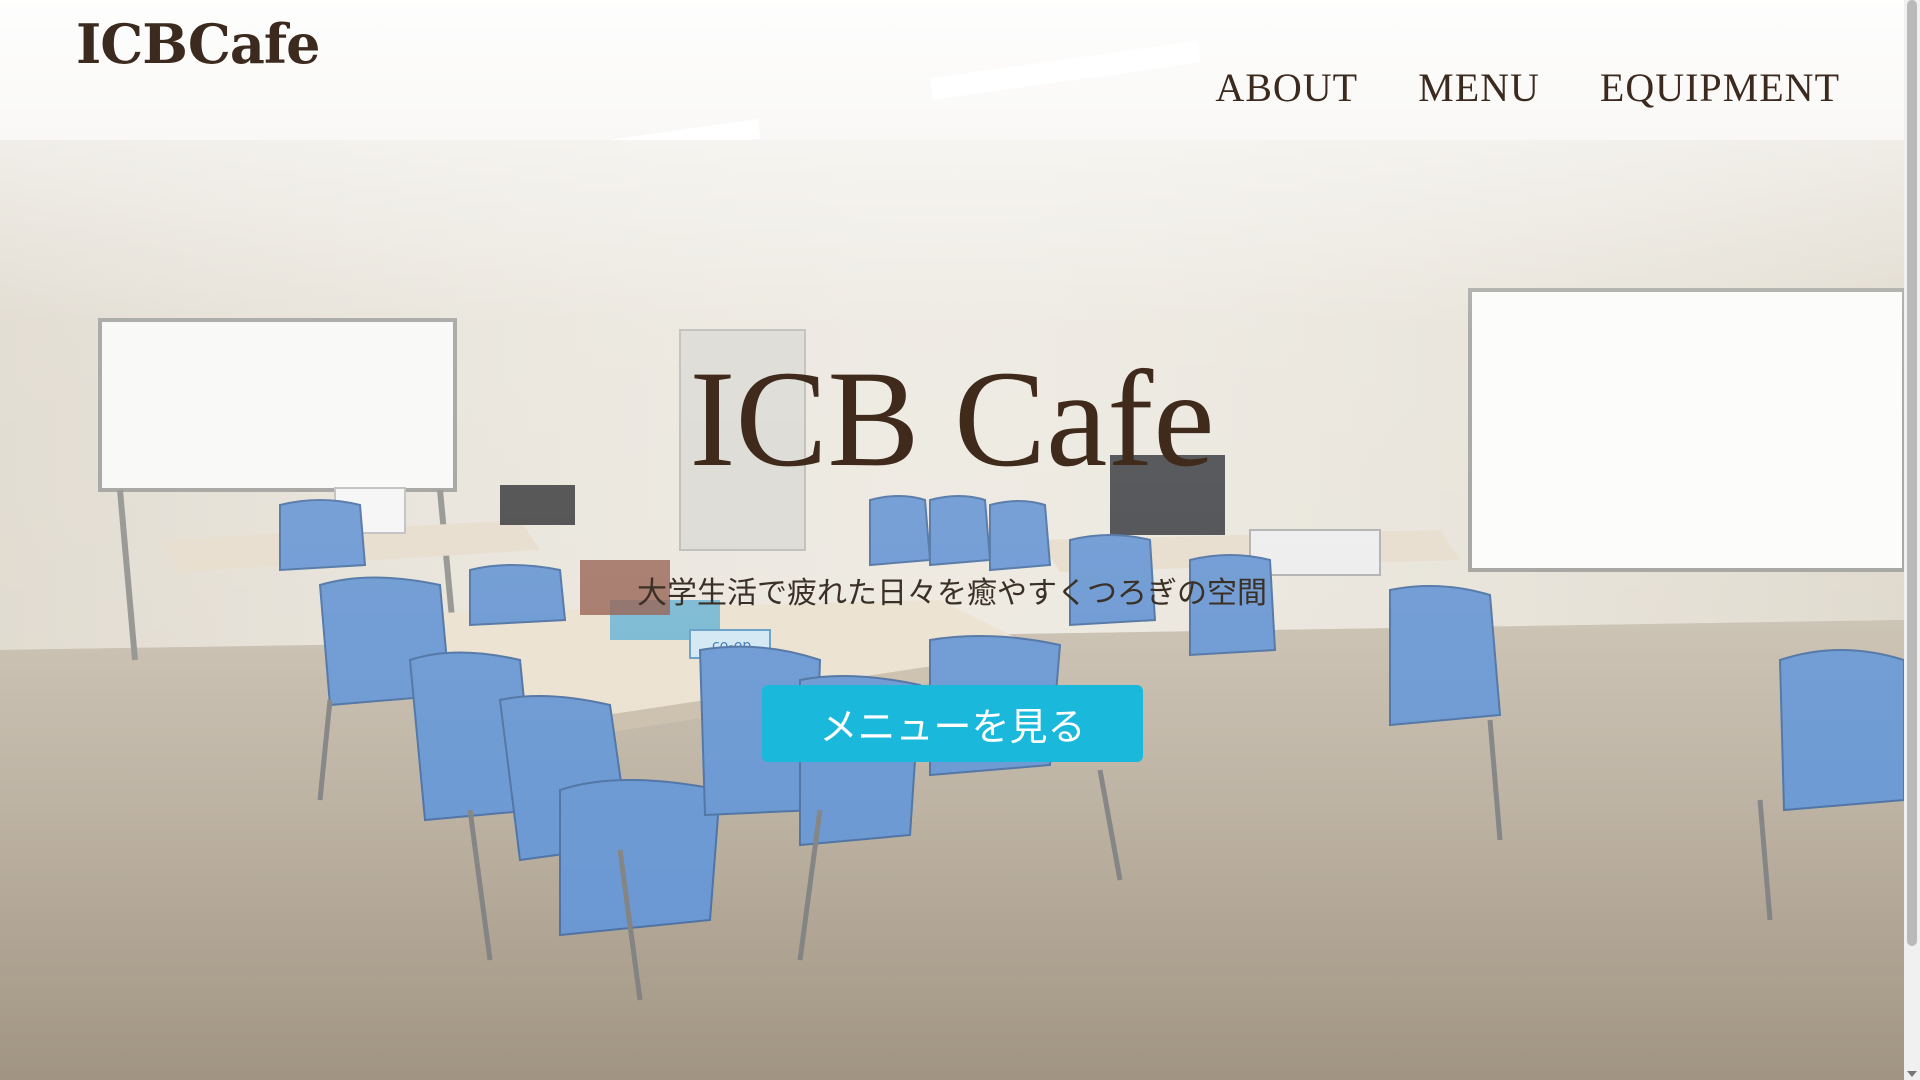 This screenshot has height=1080, width=1920. What do you see at coordinates (198, 44) in the screenshot?
I see `site-logo: ICBCafe` at bounding box center [198, 44].